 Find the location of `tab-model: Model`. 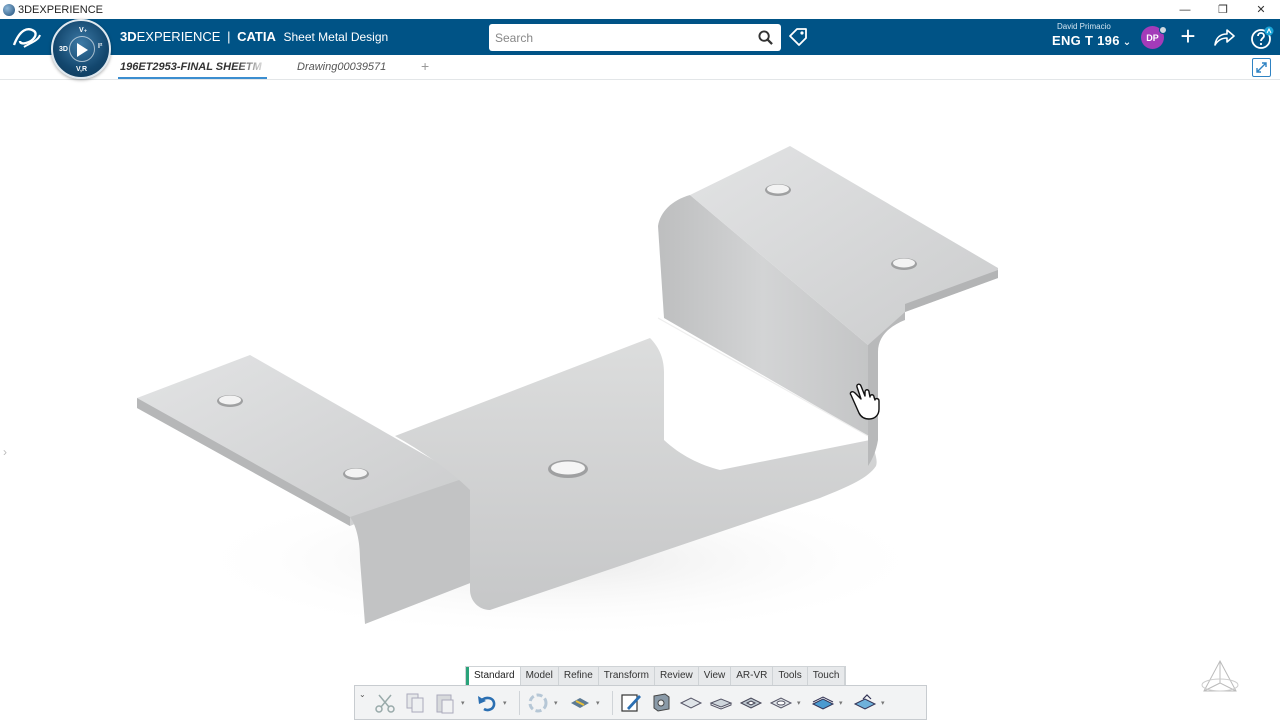

tab-model: Model is located at coordinates (540, 676).